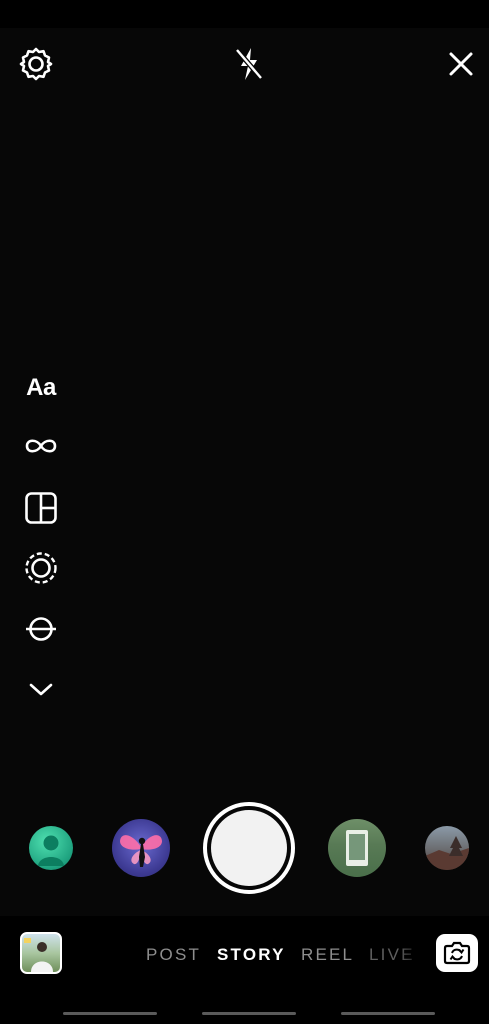 The width and height of the screenshot is (489, 1024). I want to click on flash-button, so click(249, 66).